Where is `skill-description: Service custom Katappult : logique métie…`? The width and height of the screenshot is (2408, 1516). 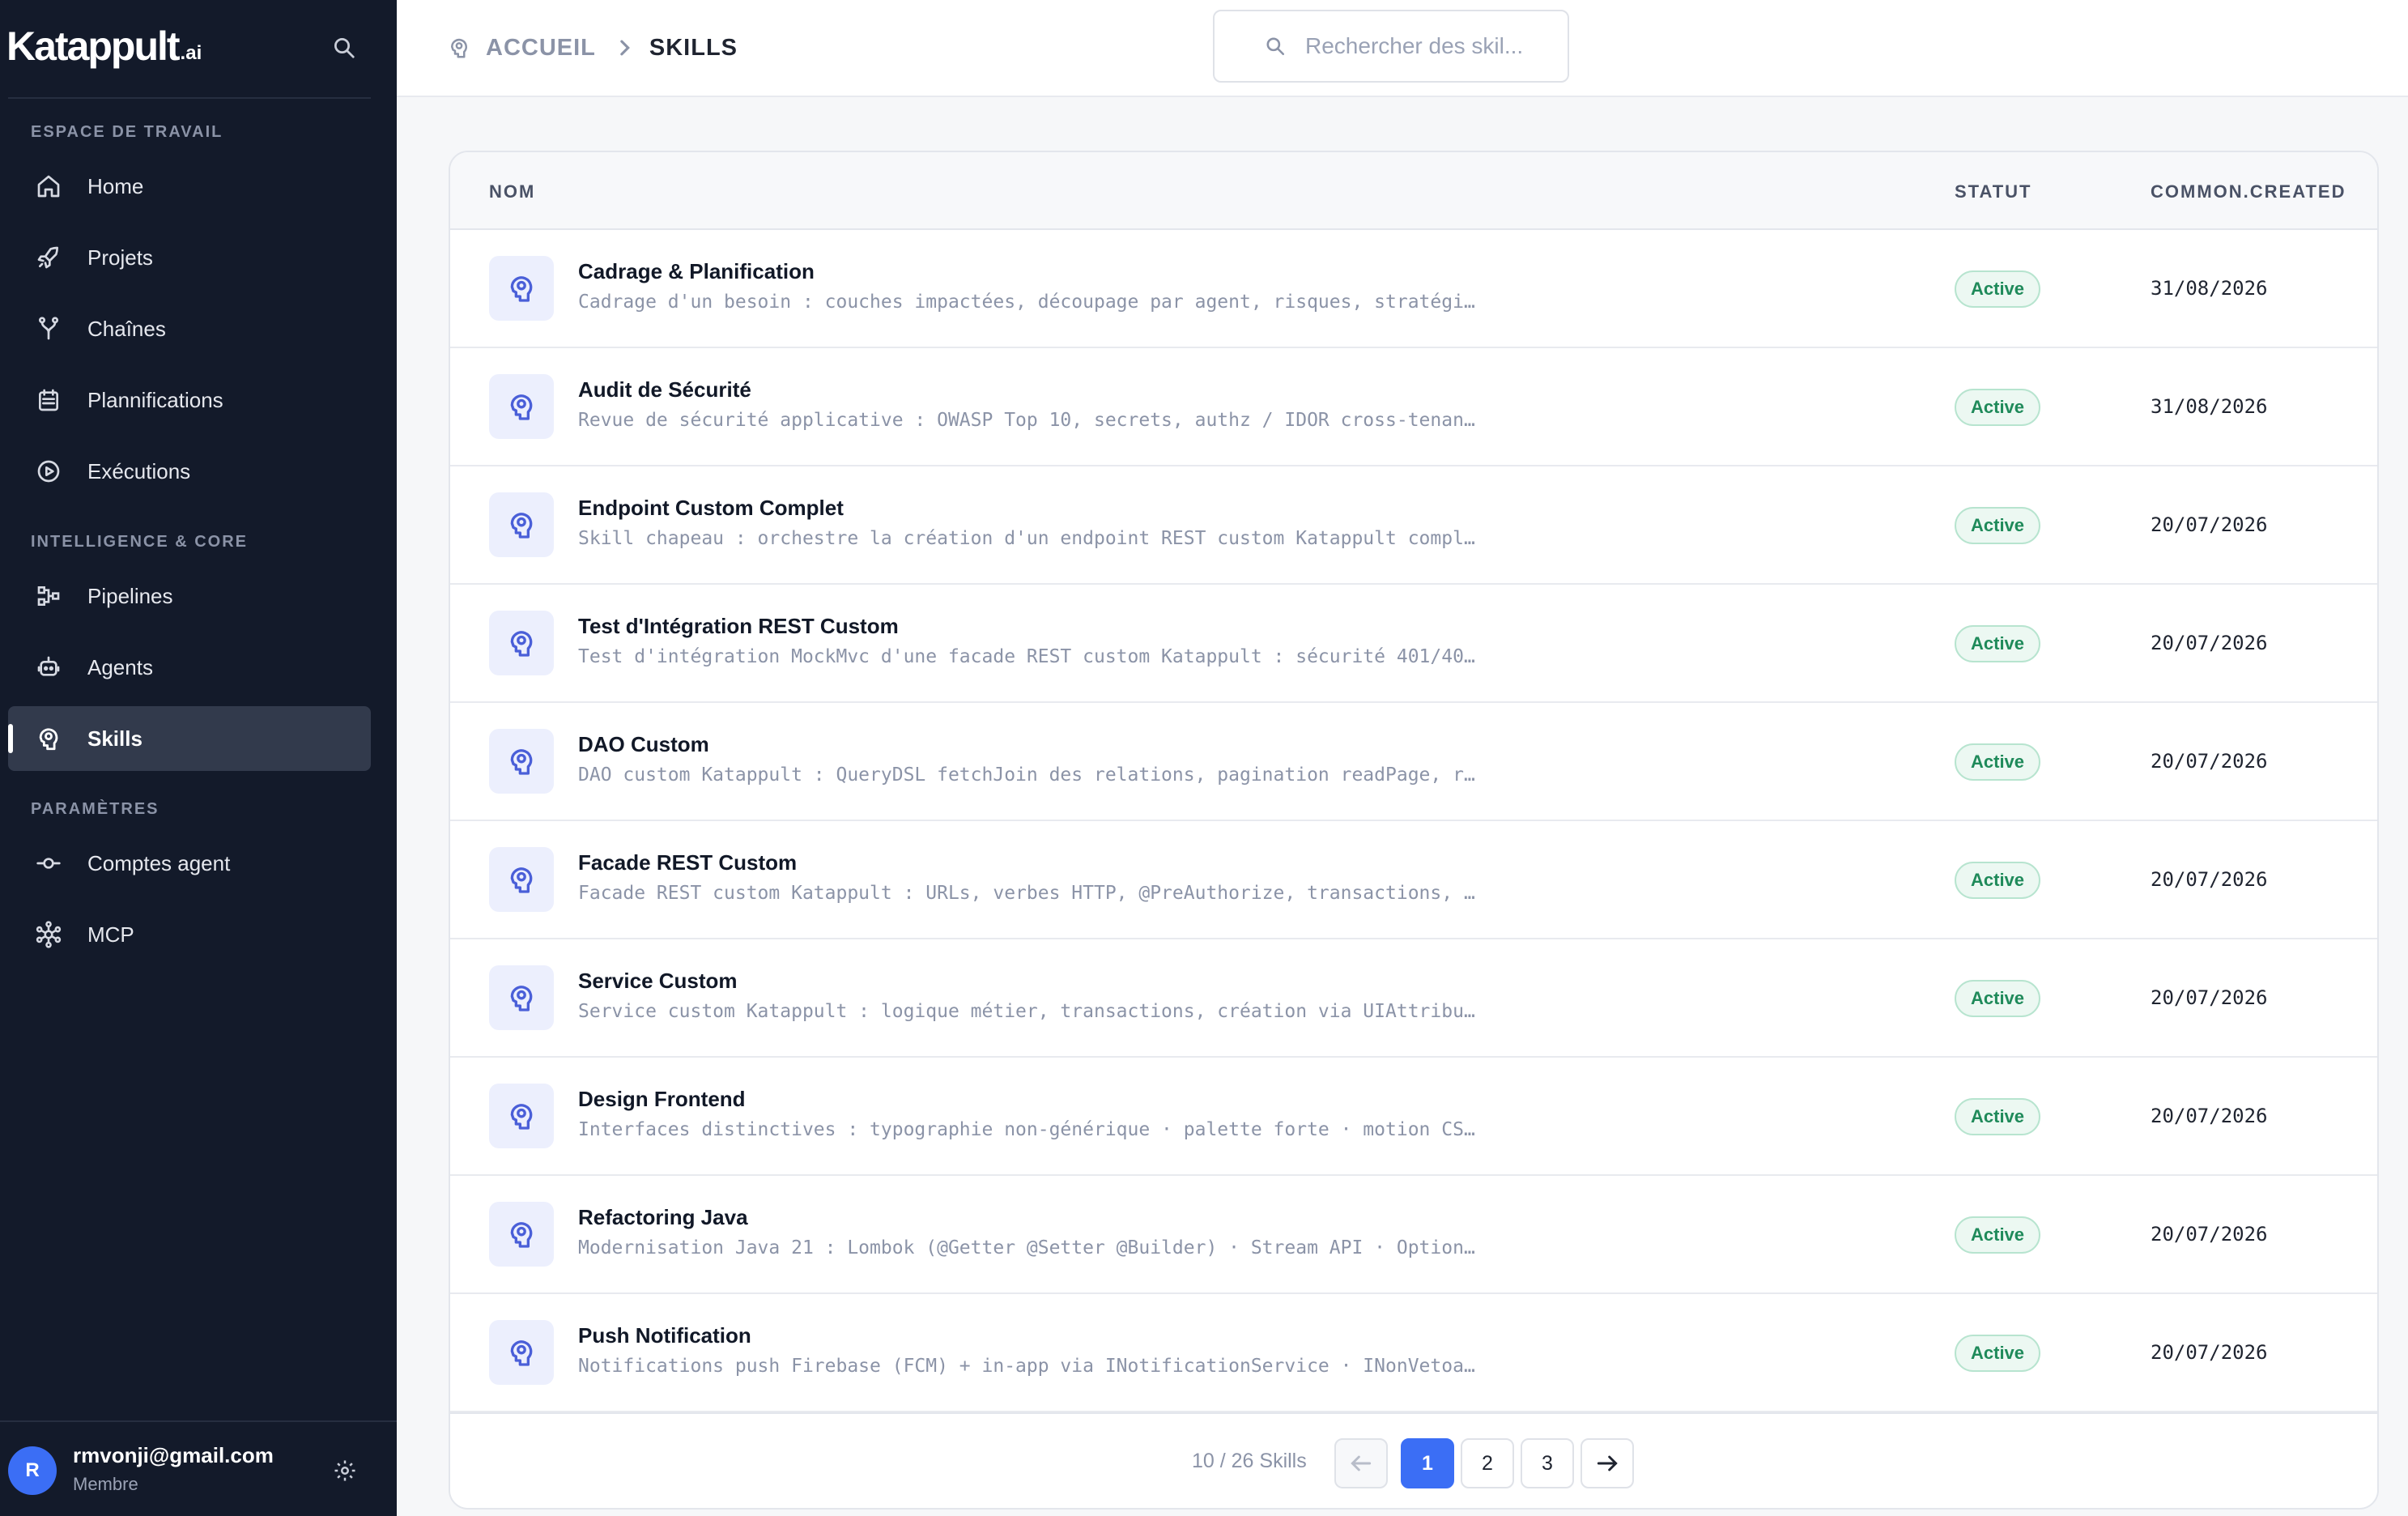
skill-description: Service custom Katappult : logique métie… is located at coordinates (1028, 1012).